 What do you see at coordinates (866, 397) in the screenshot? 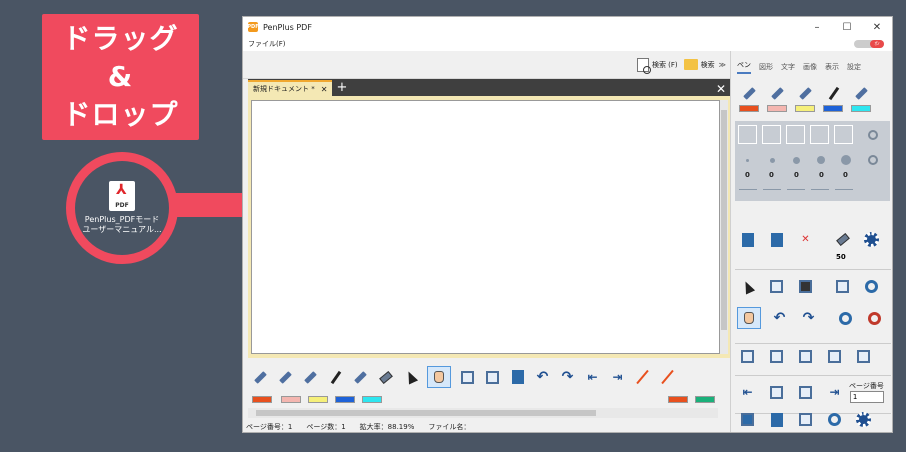
I see `page-number-input: 1` at bounding box center [866, 397].